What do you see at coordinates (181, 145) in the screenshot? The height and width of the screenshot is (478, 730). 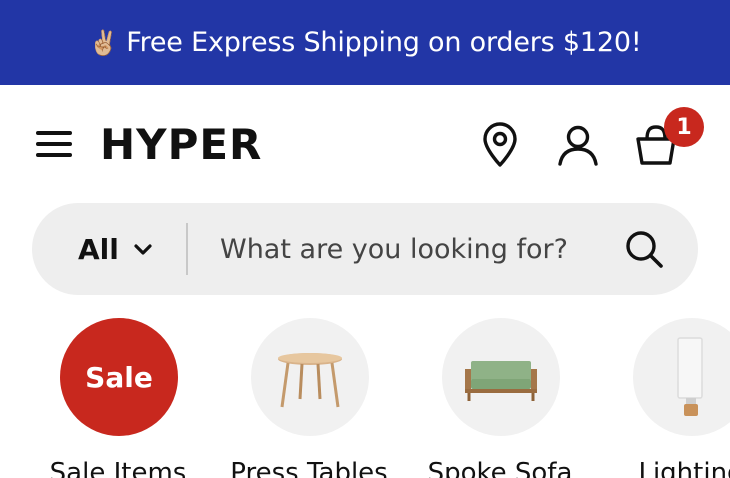 I see `logo: HYPER` at bounding box center [181, 145].